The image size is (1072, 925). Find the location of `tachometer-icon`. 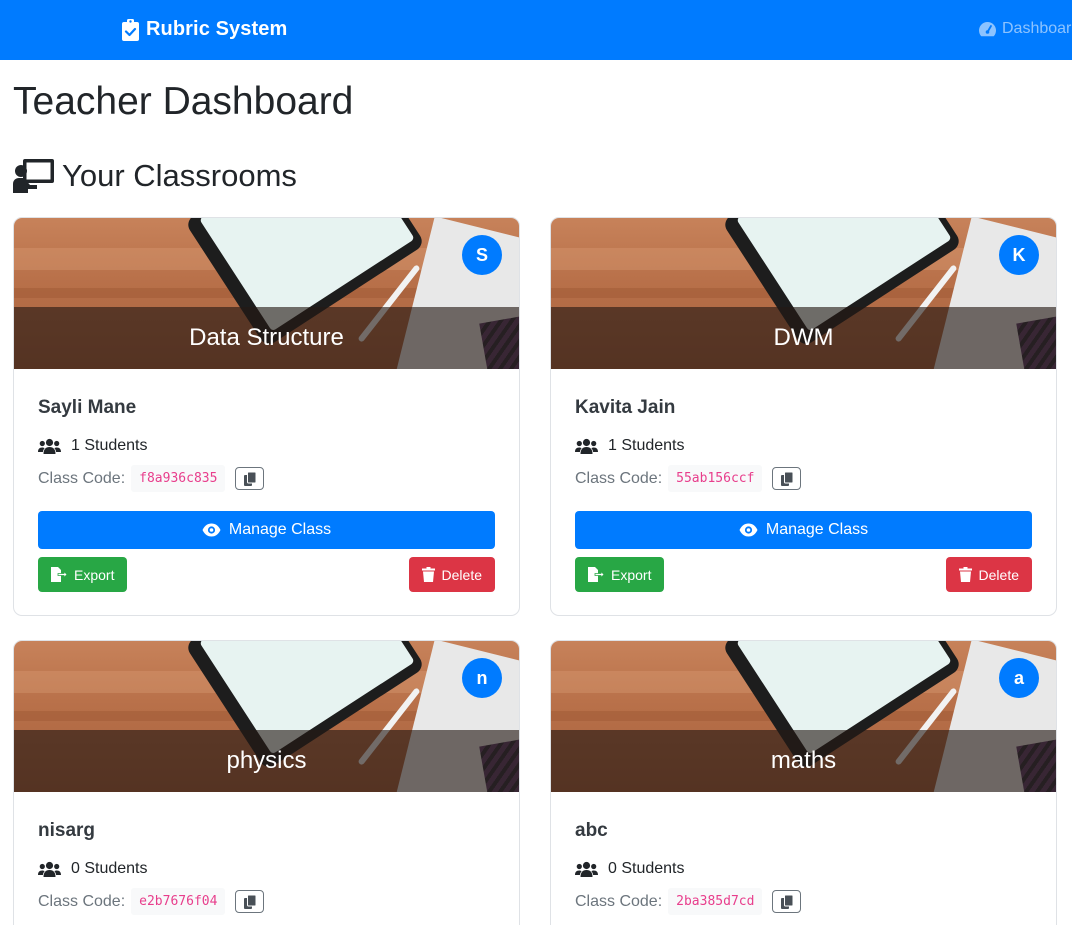

tachometer-icon is located at coordinates (987, 29).